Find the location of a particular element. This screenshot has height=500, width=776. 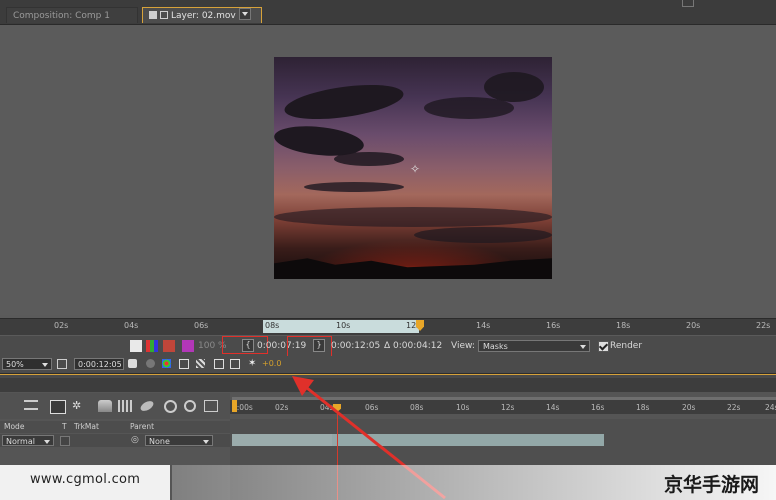

auto-keyframe-icon is located at coordinates (170, 406).